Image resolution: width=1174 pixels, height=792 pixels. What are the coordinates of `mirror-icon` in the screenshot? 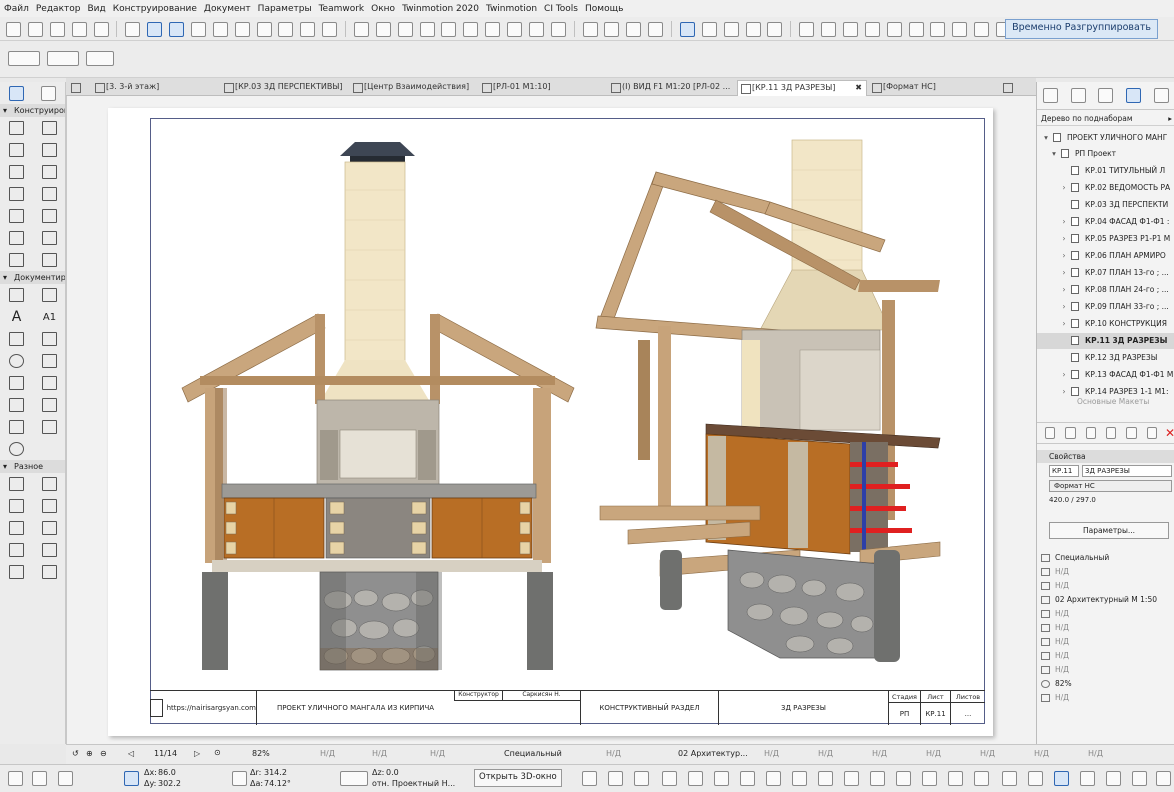 It's located at (405, 29).